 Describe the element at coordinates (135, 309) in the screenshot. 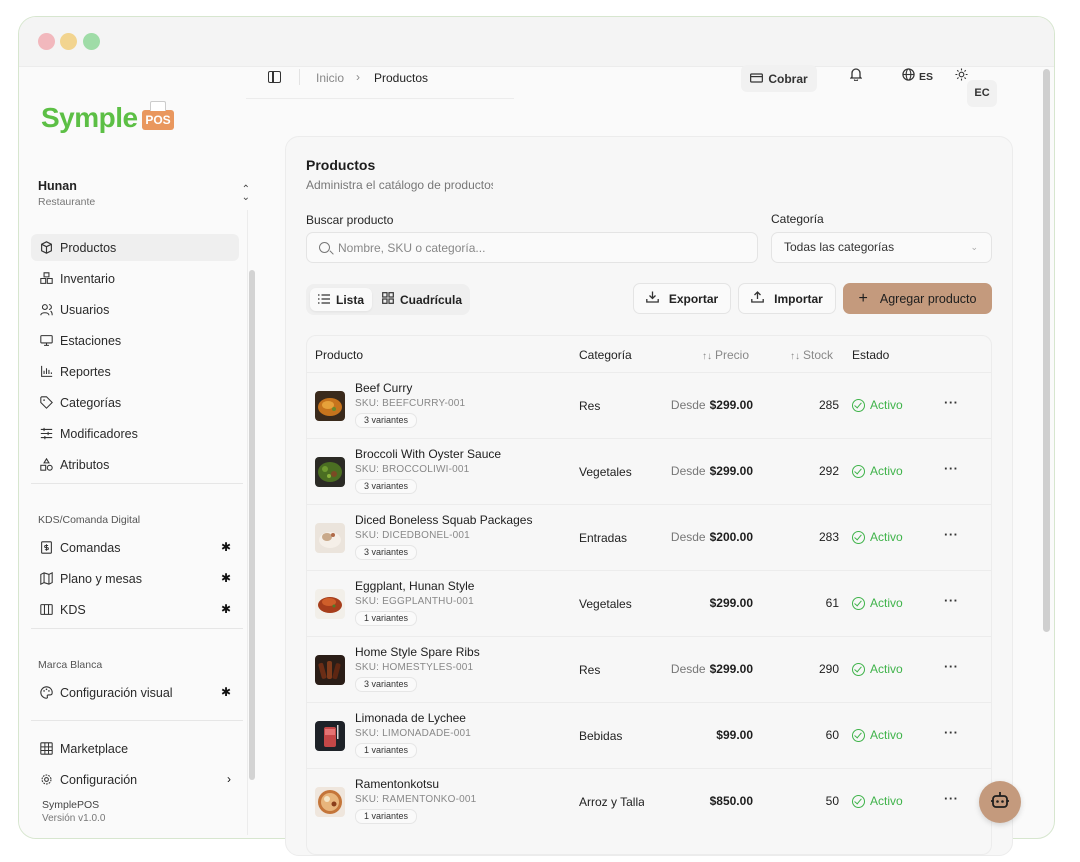

I see `sidebar-item-usuarios: Usuarios` at that location.